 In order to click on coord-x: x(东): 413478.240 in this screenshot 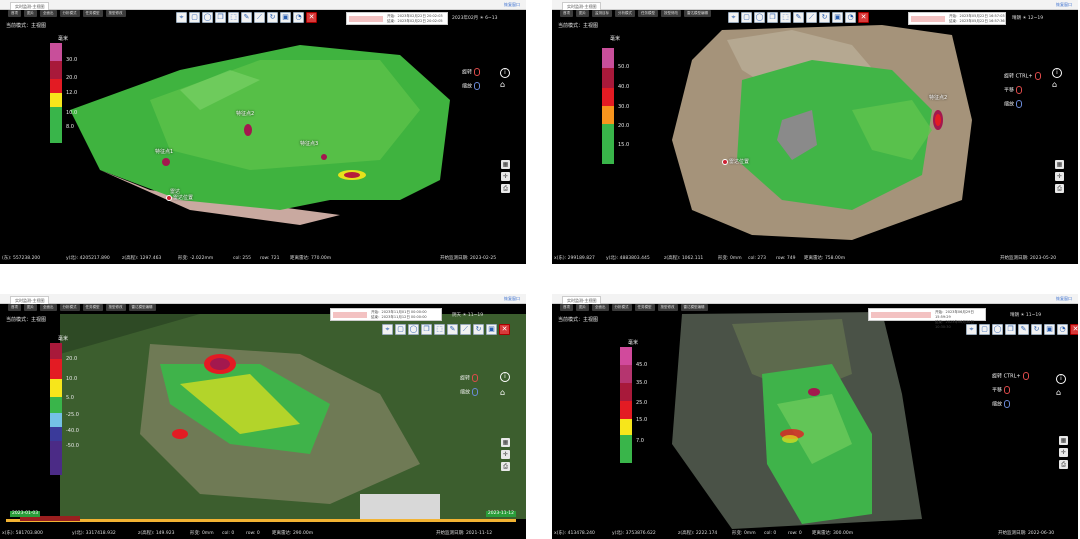, I will do `click(574, 533)`.